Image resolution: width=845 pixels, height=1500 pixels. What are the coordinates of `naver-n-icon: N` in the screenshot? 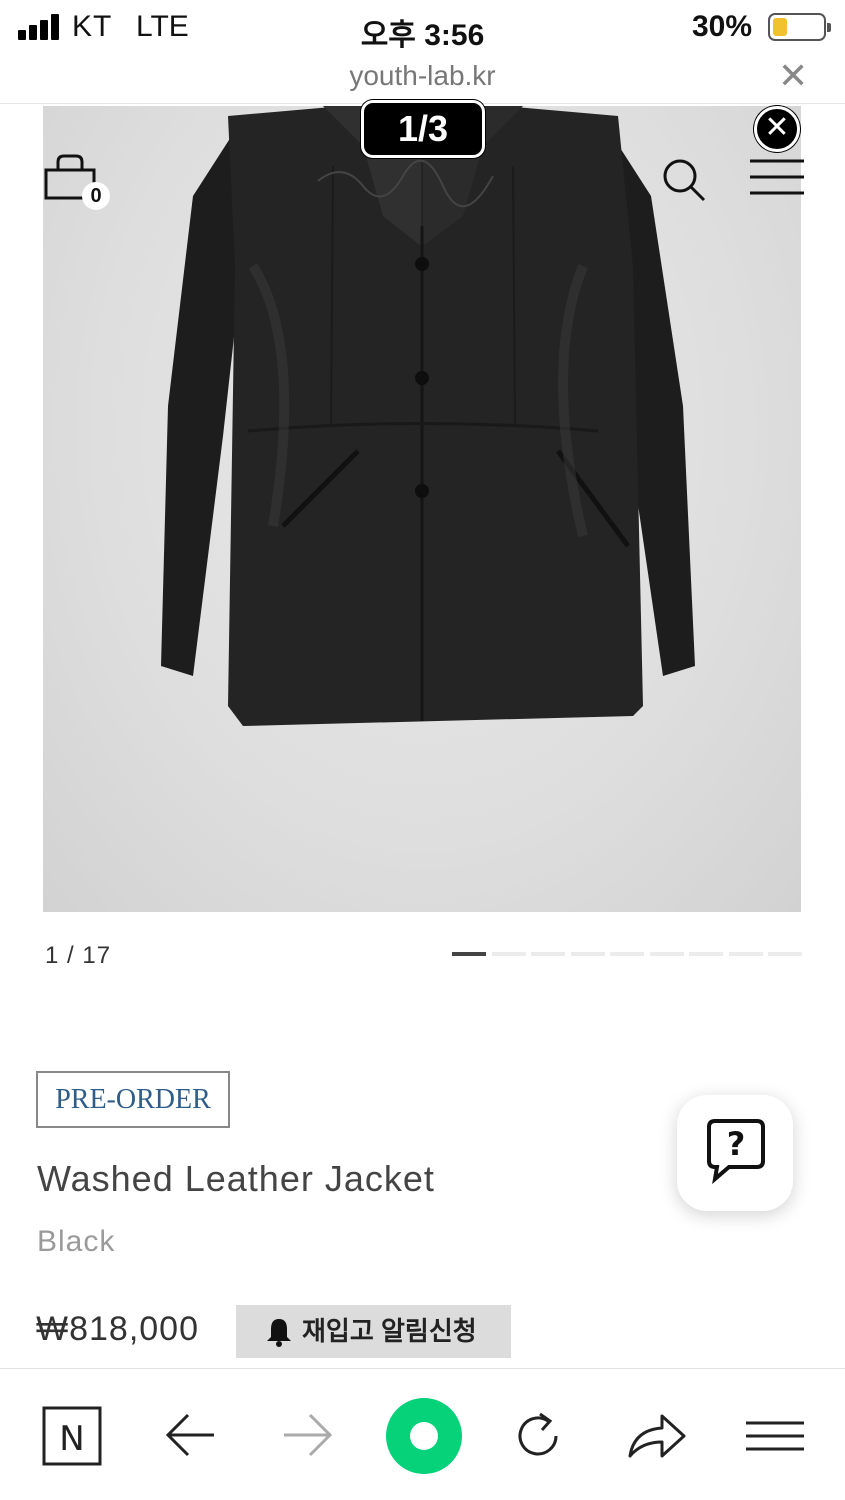 It's located at (72, 1436).